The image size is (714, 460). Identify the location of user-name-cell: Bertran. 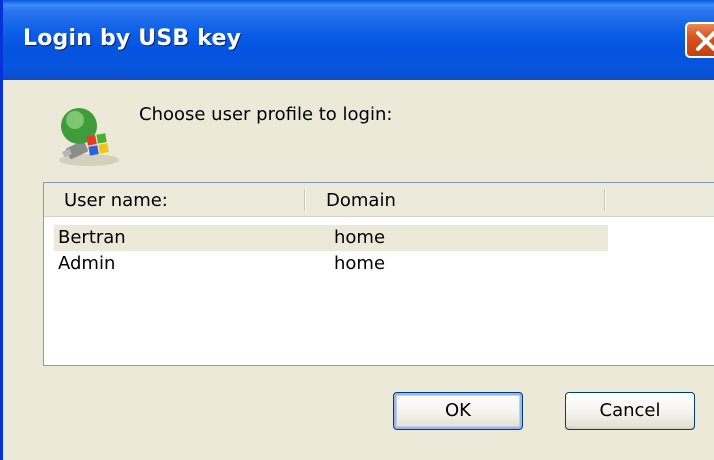
(92, 237).